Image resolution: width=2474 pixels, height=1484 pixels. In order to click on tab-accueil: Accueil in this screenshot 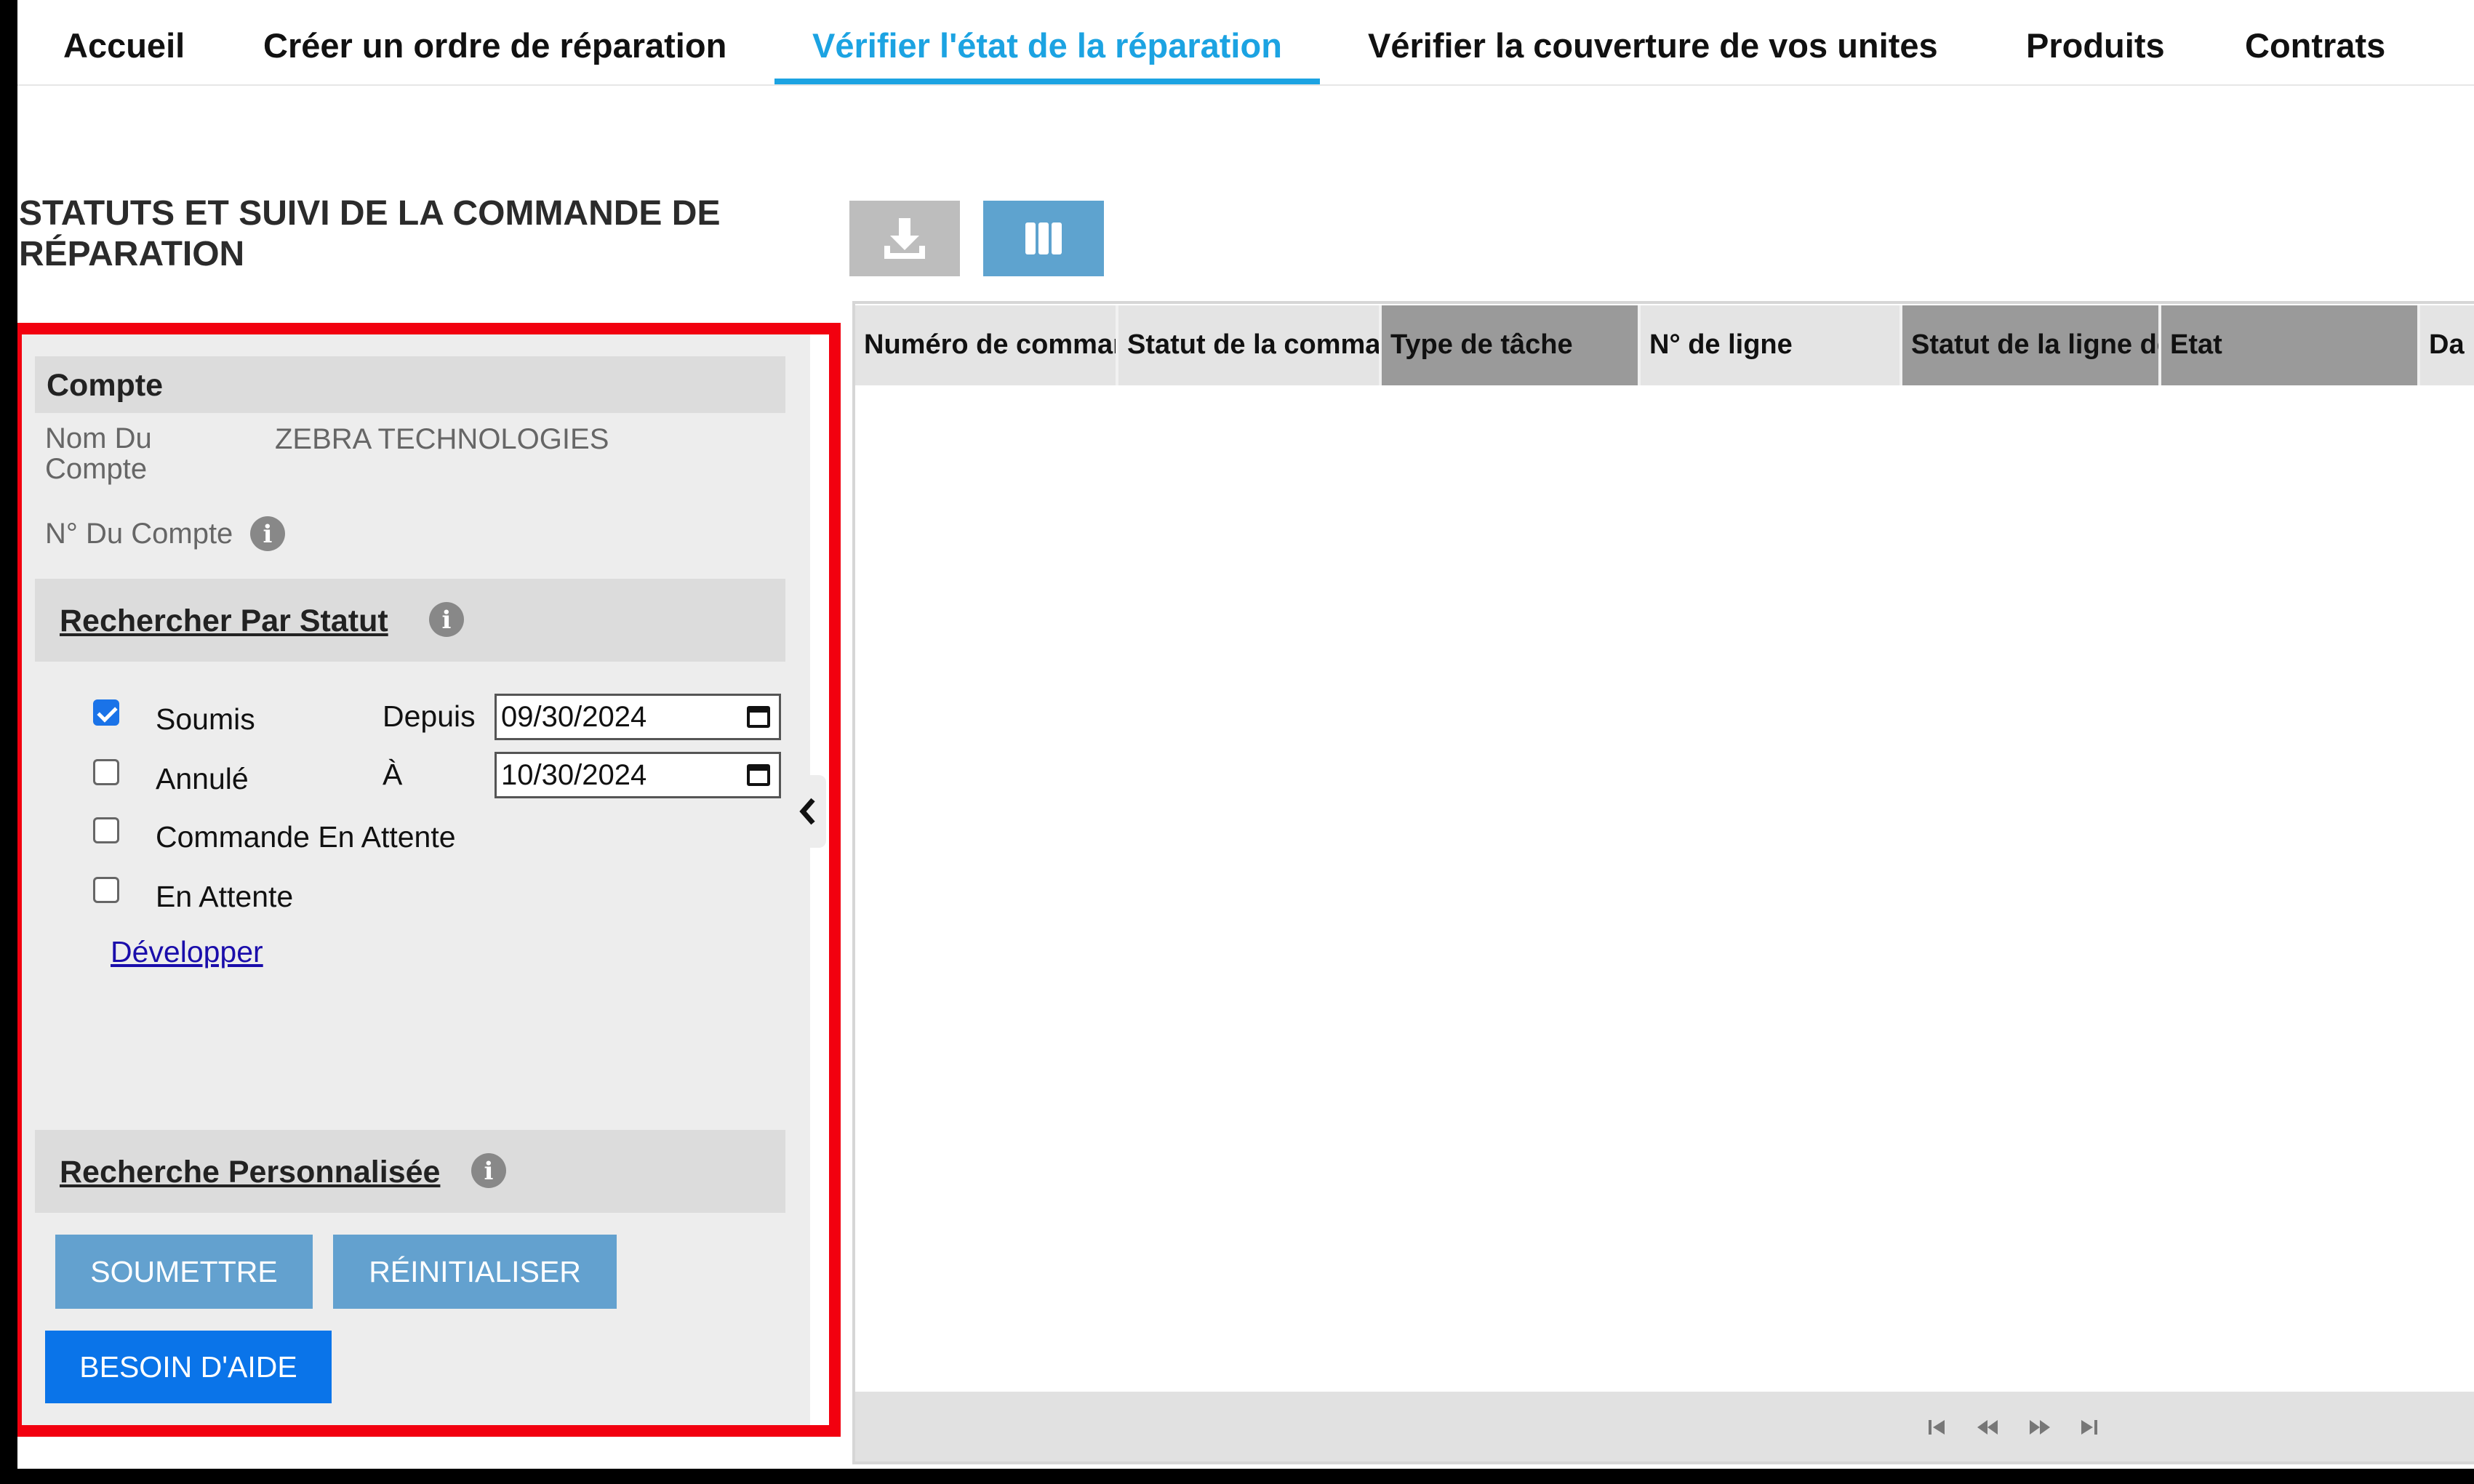, I will do `click(124, 42)`.